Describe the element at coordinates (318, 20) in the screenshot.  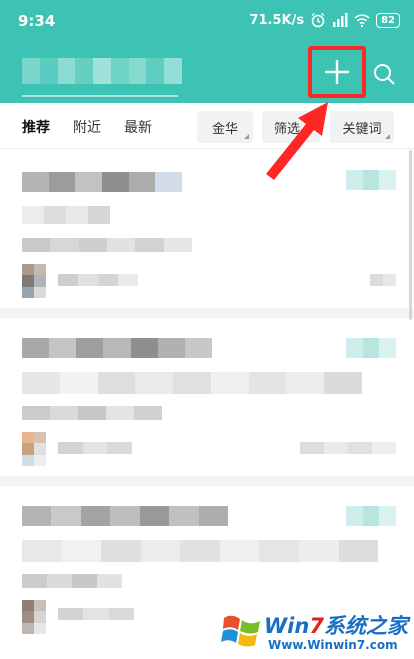
I see `alarm-icon` at that location.